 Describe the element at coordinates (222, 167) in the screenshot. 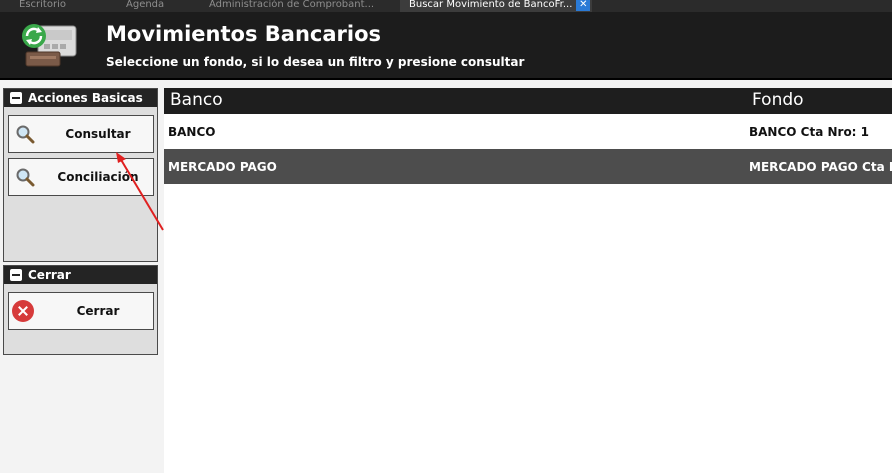

I see `cell-banco: MERCADO PAGO` at that location.